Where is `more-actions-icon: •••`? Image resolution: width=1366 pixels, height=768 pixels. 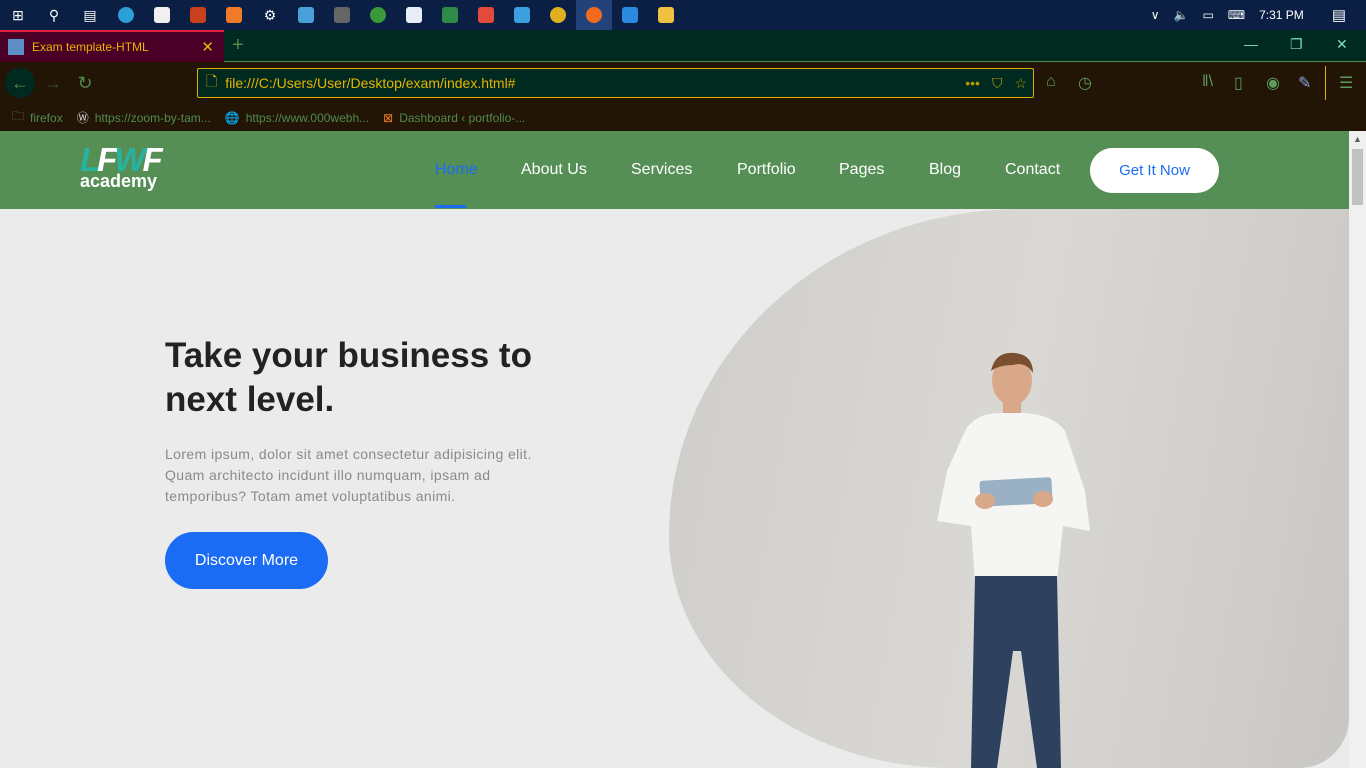 more-actions-icon: ••• is located at coordinates (972, 83).